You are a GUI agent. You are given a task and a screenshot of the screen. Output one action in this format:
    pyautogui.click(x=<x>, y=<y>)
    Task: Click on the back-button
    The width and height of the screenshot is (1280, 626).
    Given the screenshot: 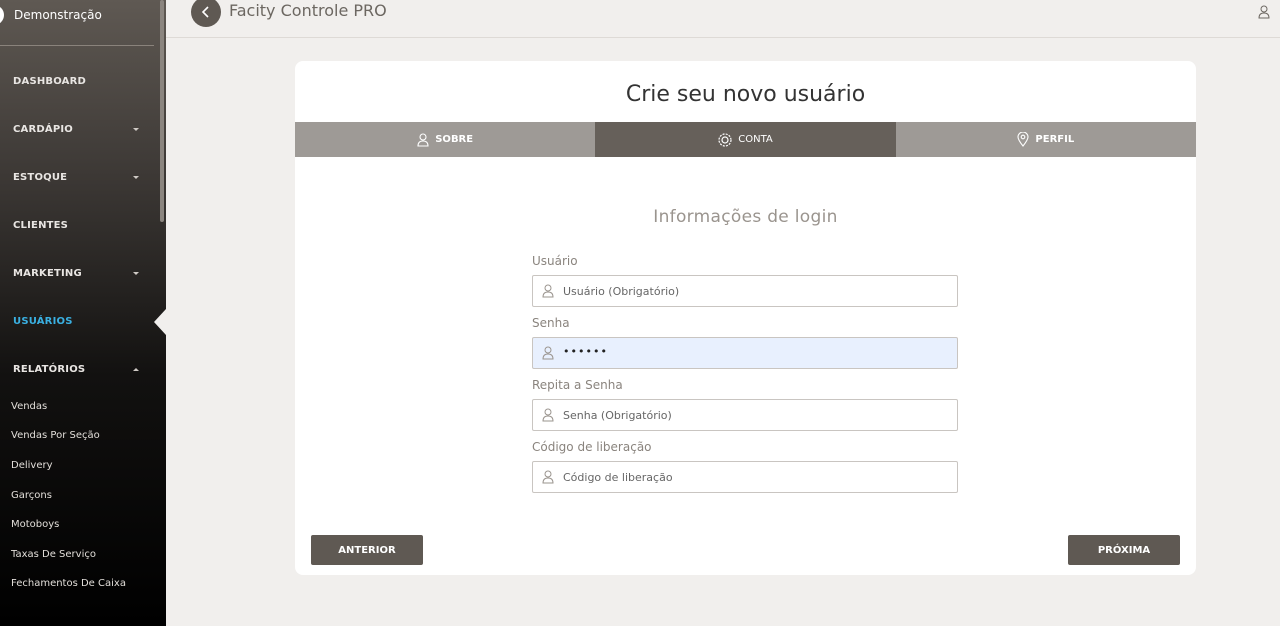 What is the action you would take?
    pyautogui.click(x=206, y=13)
    